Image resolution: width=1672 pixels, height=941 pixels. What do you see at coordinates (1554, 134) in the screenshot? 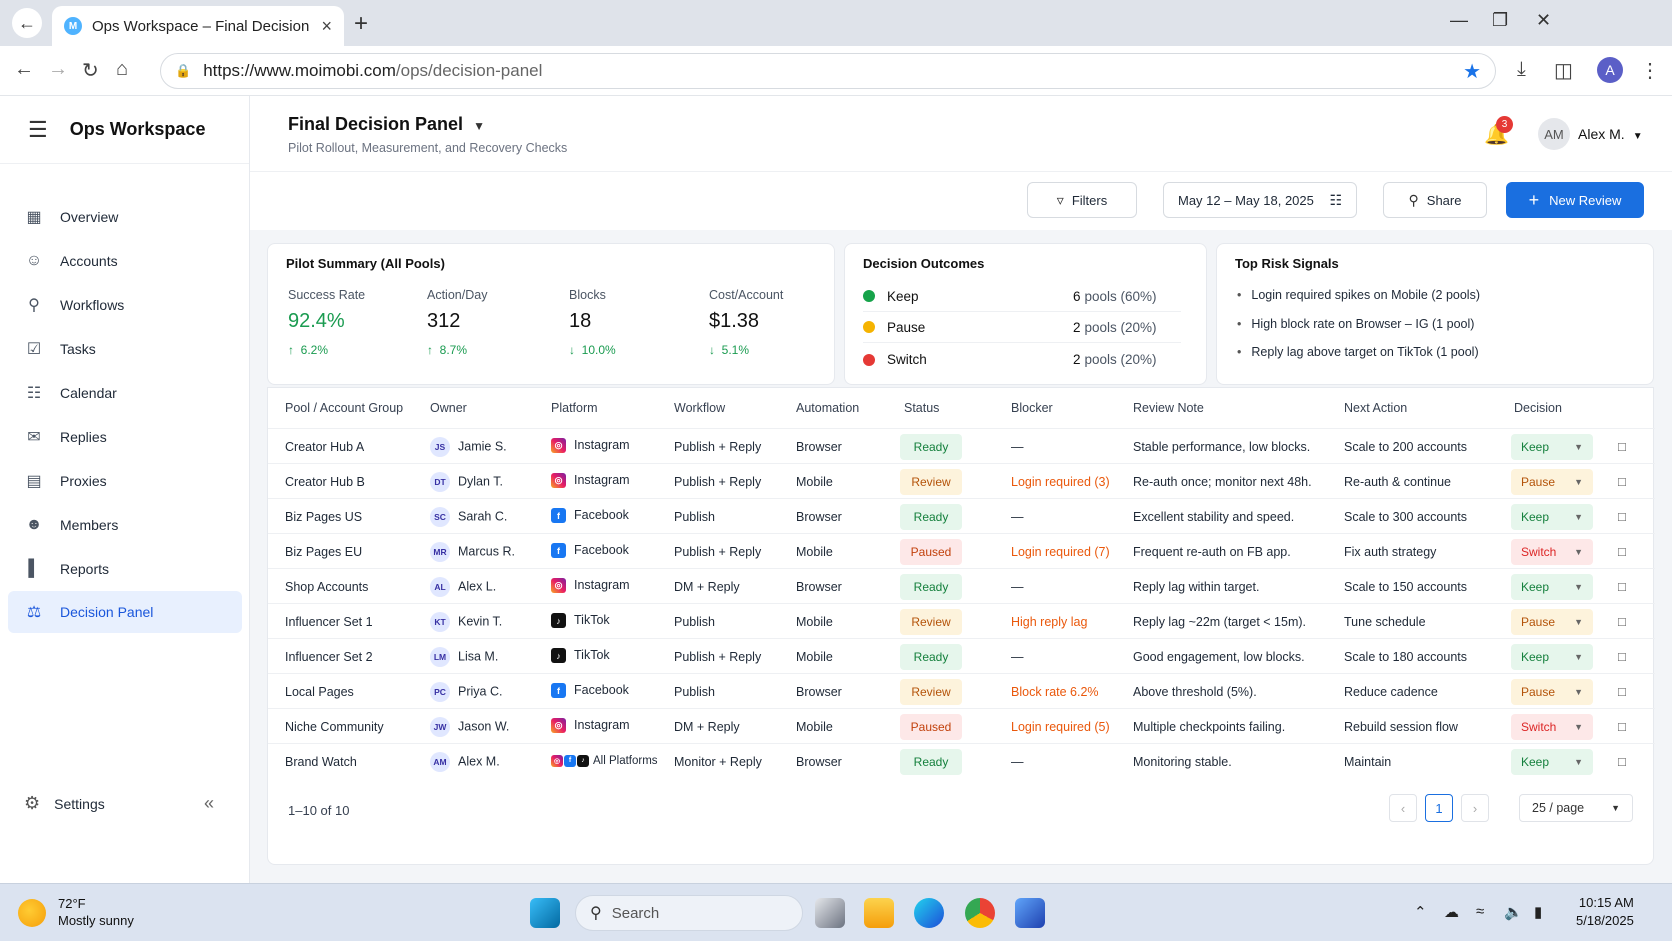
I see `user-avatar: AM` at bounding box center [1554, 134].